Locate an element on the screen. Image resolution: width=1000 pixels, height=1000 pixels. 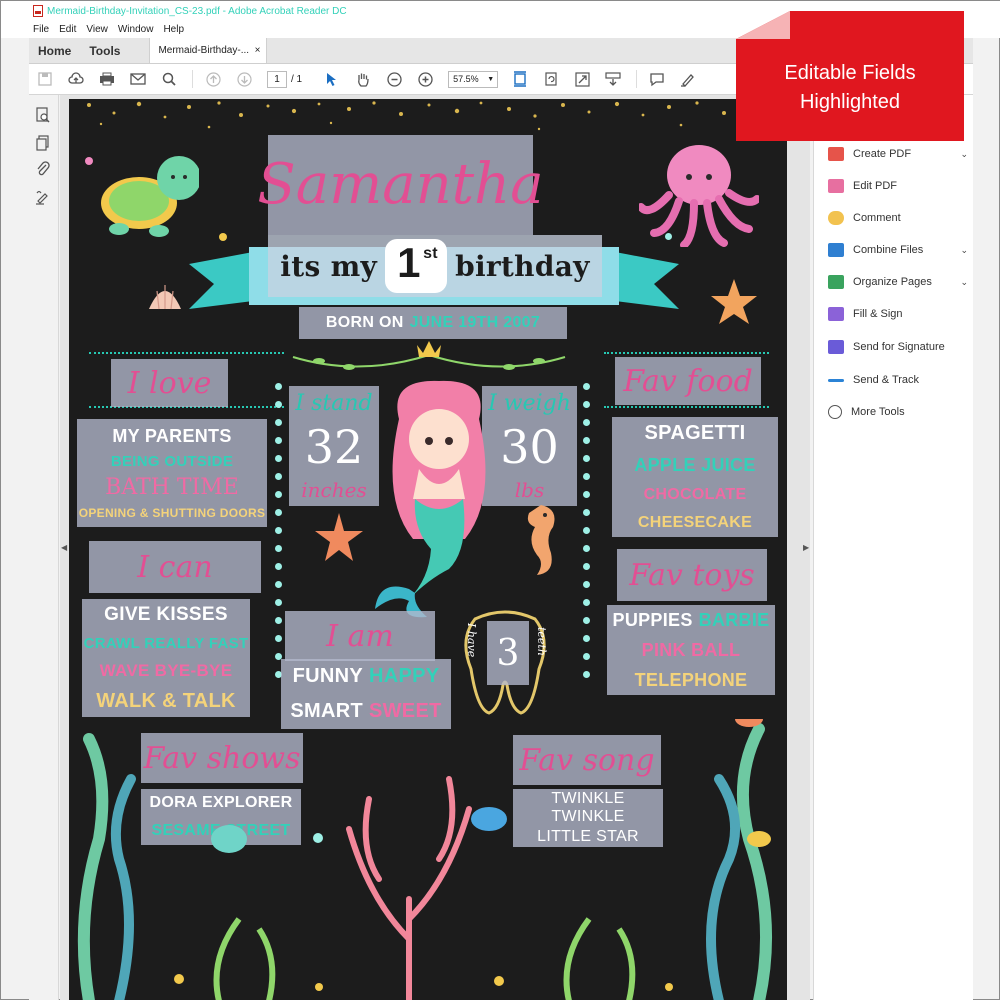
combine-files-icon is located at coordinates (836, 250).